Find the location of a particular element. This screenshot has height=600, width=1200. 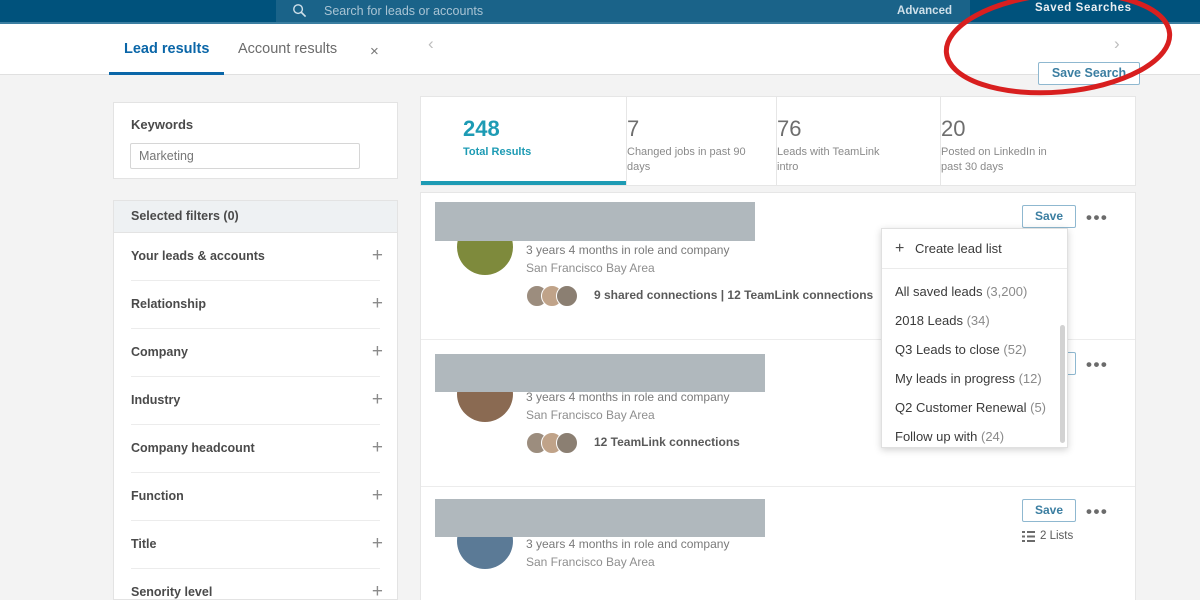

filter-row: Industry + is located at coordinates (255, 401).